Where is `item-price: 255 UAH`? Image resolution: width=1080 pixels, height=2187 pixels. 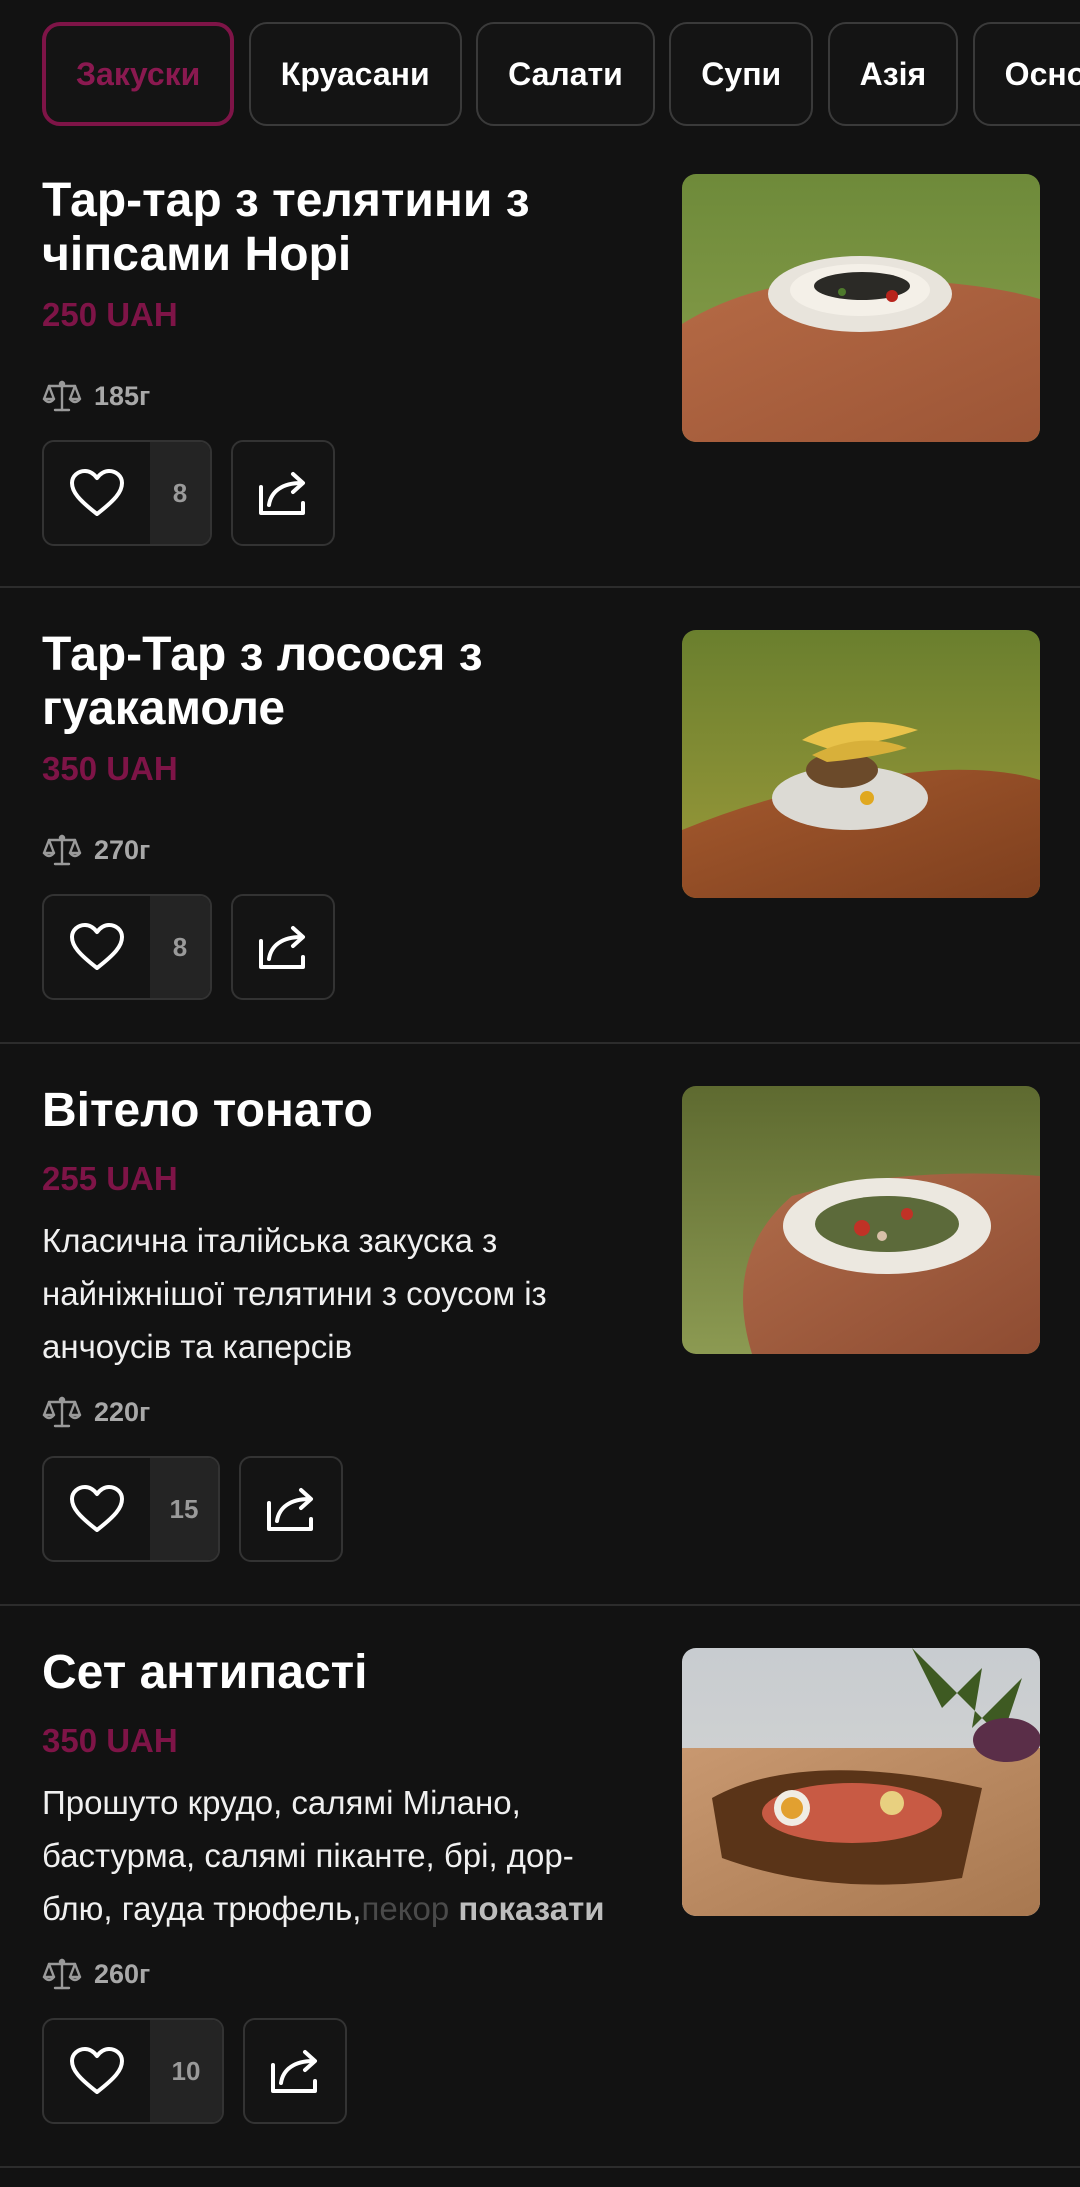 item-price: 255 UAH is located at coordinates (110, 1178).